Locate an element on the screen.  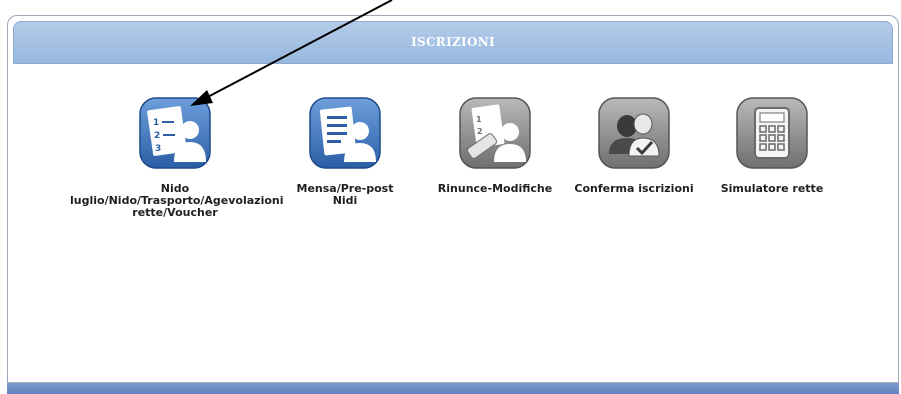
tile-conferma: Conferma iscrizioni is located at coordinates (634, 145).